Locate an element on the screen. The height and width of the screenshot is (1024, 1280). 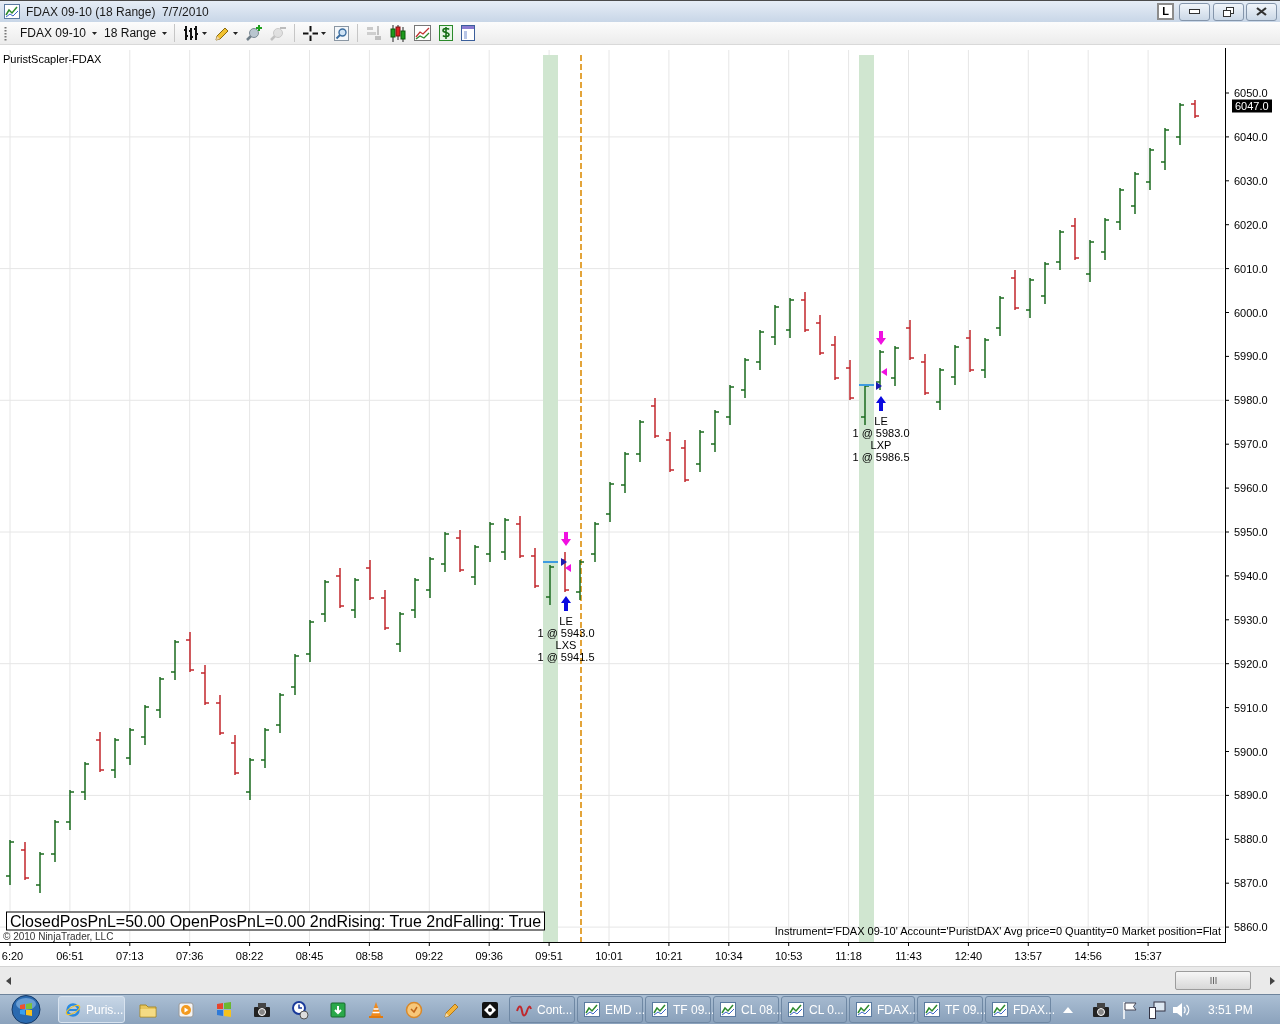
time-axis-label: 06:51 is located at coordinates (70, 956).